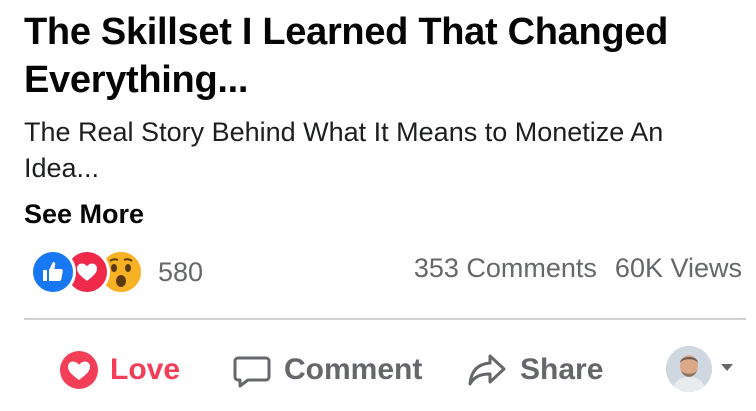  I want to click on share-label: Share, so click(562, 369).